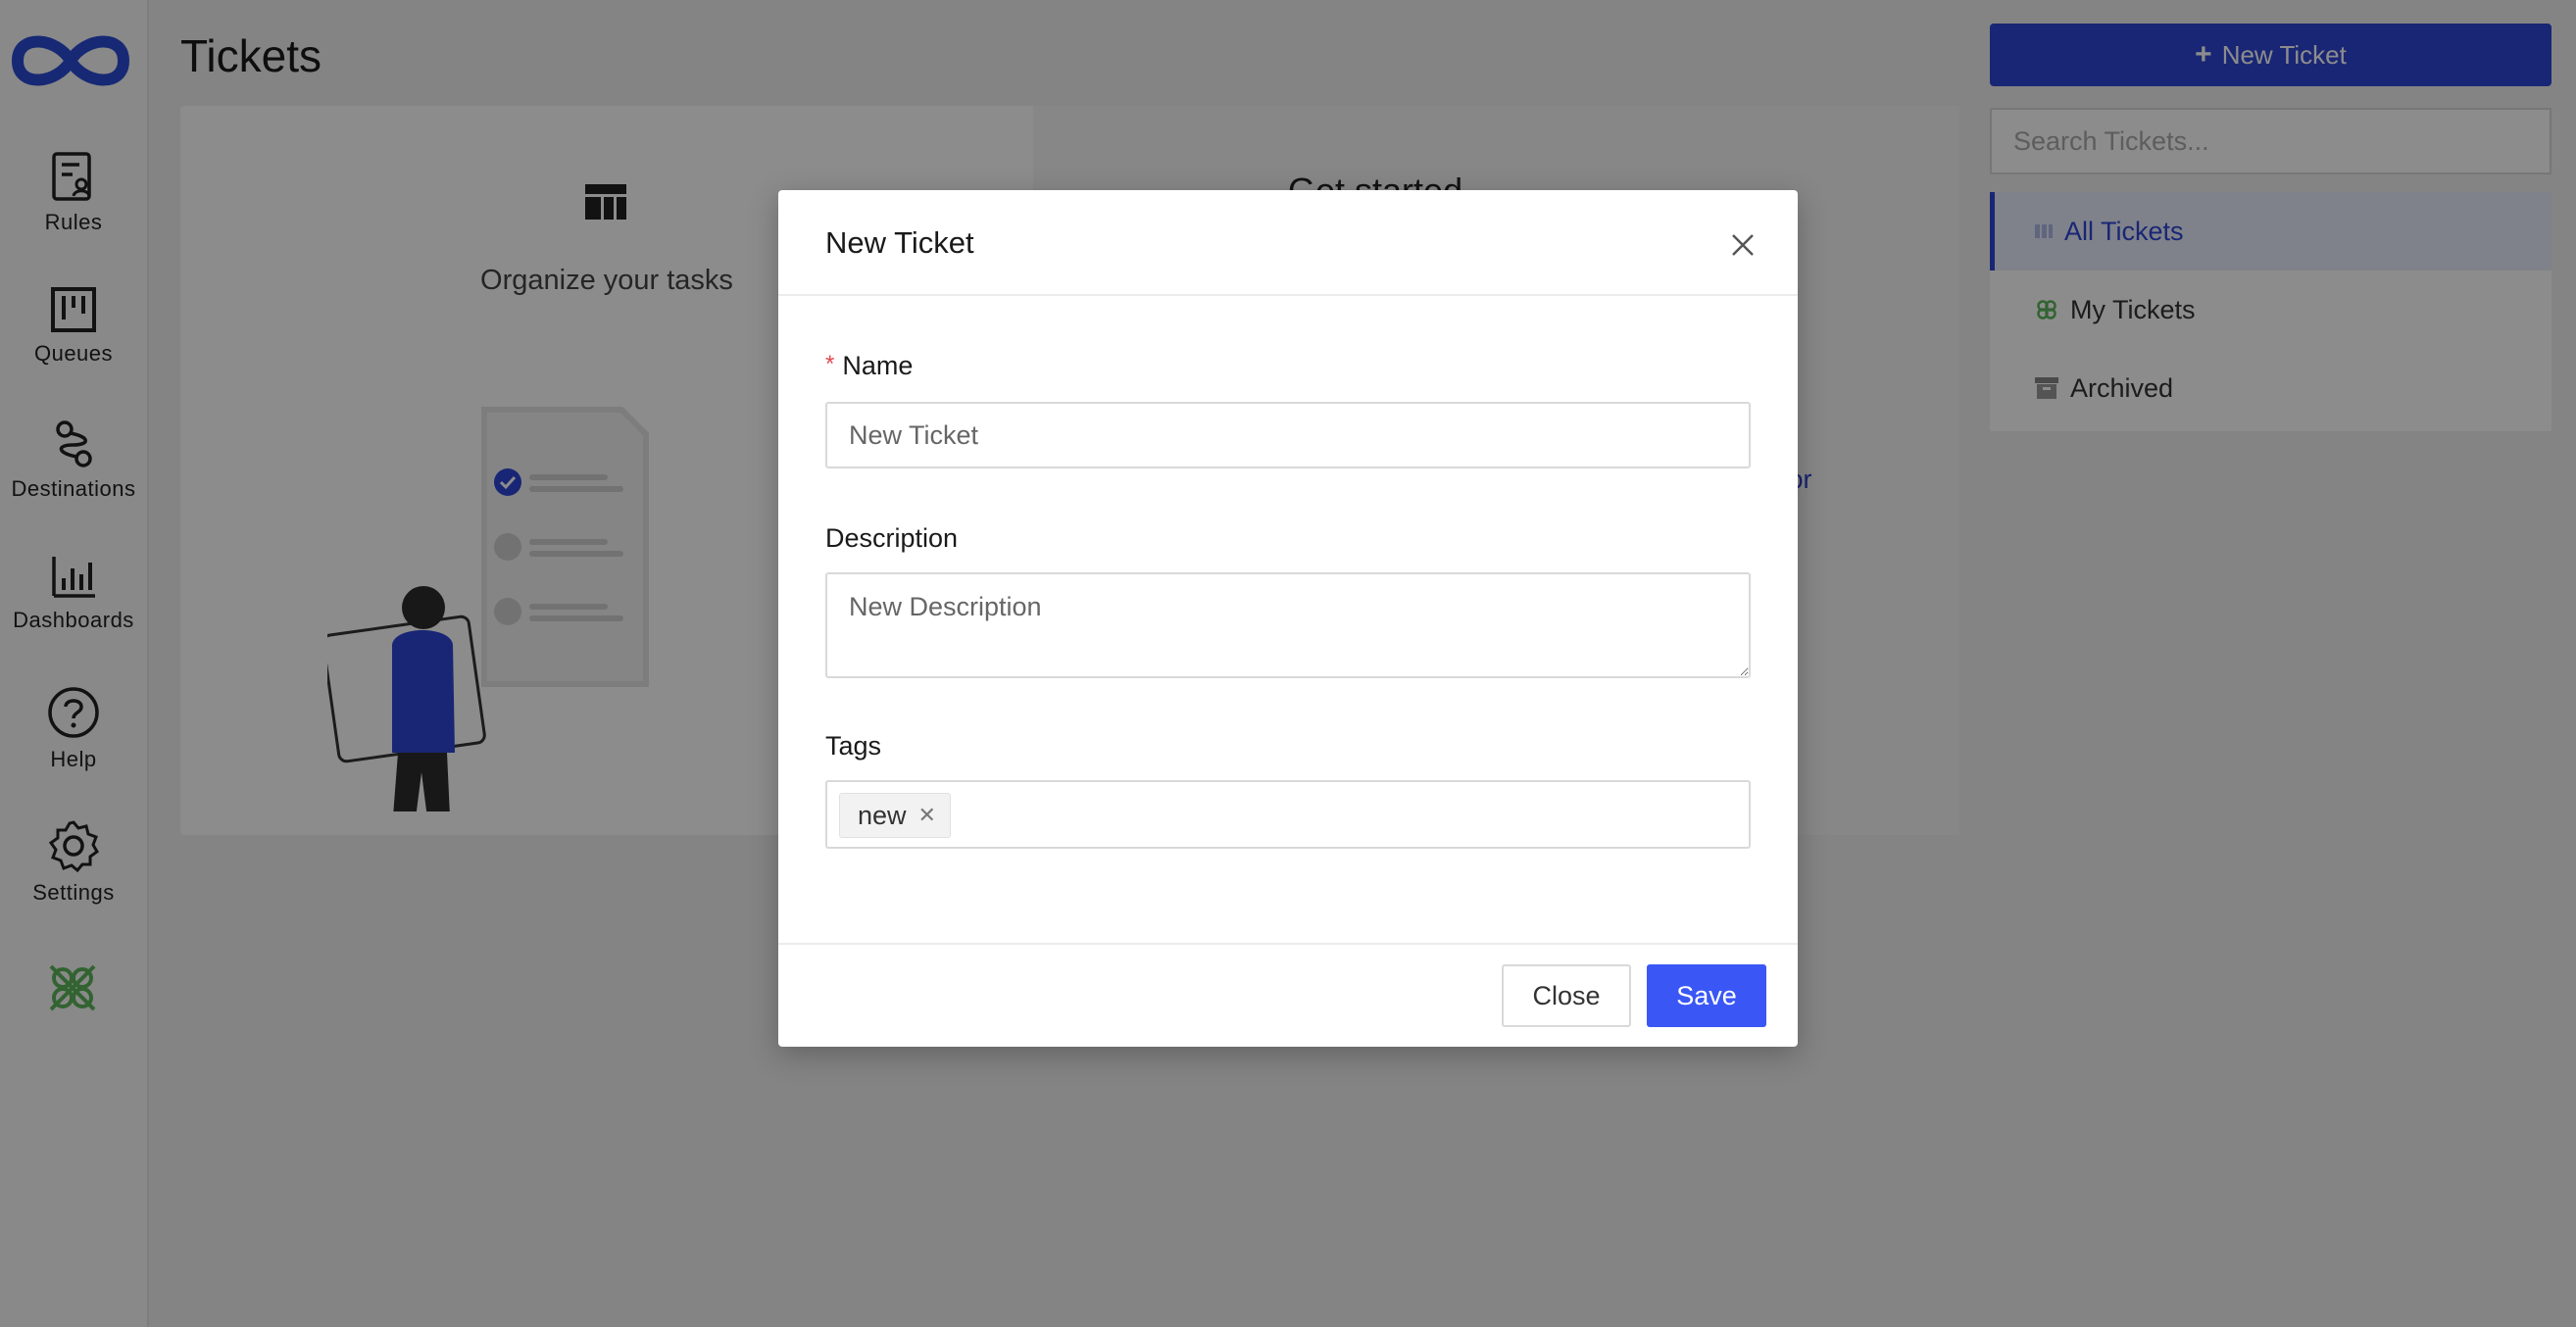  What do you see at coordinates (878, 365) in the screenshot?
I see `name-label-text: Name` at bounding box center [878, 365].